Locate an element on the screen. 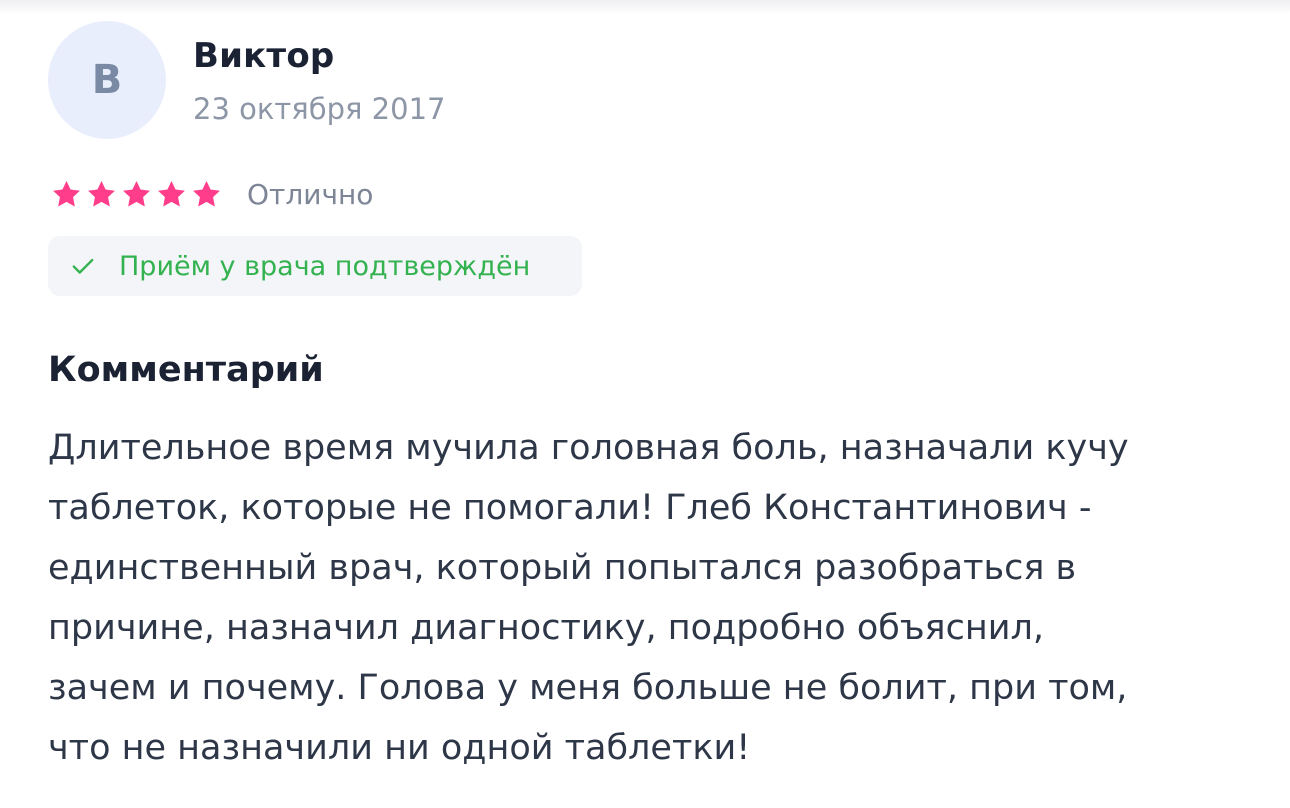  check-icon is located at coordinates (83, 266).